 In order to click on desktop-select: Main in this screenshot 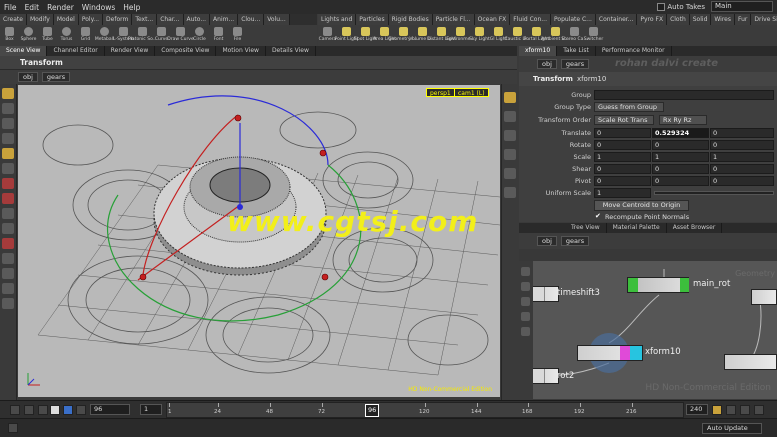, I will do `click(742, 6)`.